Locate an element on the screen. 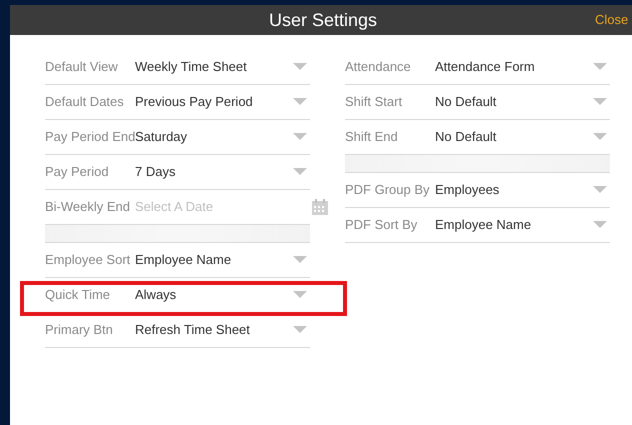 This screenshot has height=425, width=632. dropdown-field: Weekly Time Sheet is located at coordinates (222, 67).